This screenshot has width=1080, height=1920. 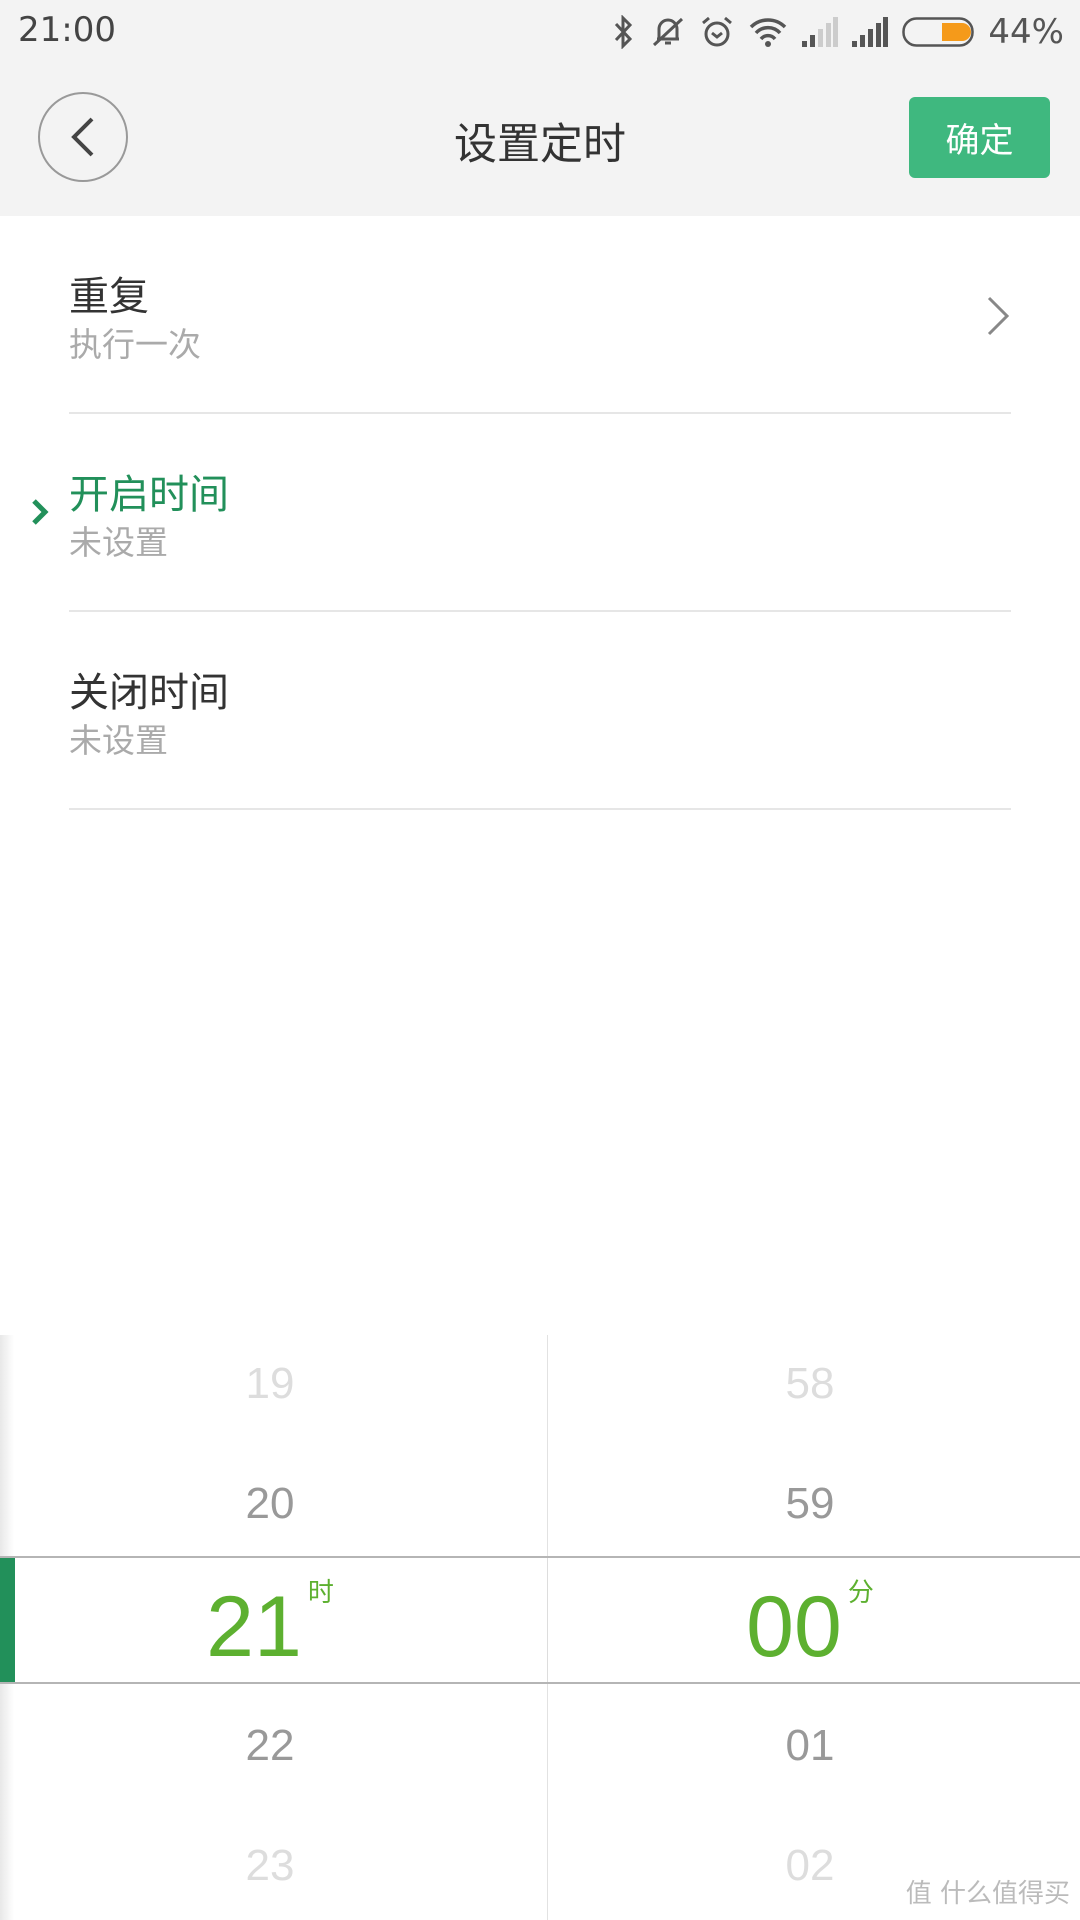 I want to click on hour-option: 20, so click(x=270, y=1504).